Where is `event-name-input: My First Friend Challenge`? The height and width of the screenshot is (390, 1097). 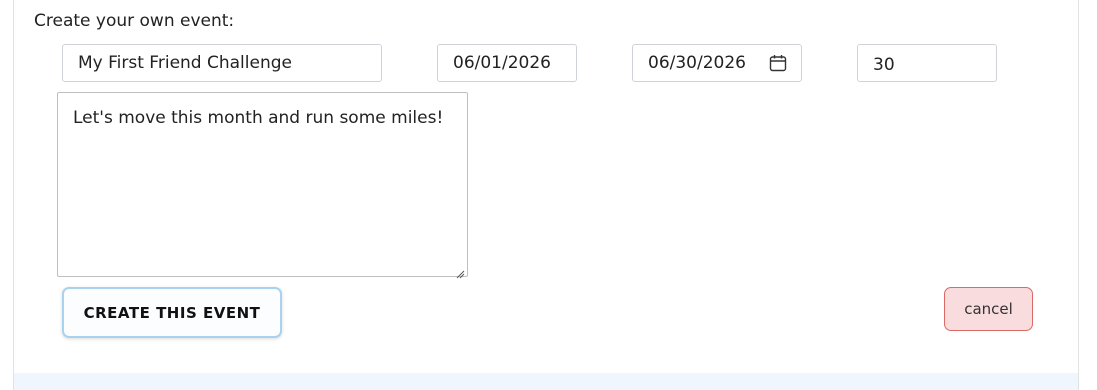
event-name-input: My First Friend Challenge is located at coordinates (222, 63).